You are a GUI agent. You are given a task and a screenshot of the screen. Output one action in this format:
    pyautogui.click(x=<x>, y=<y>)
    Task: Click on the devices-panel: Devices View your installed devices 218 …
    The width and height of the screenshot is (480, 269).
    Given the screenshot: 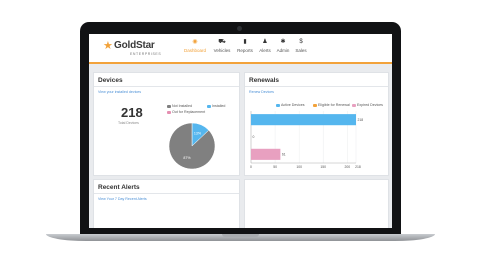 What is the action you would take?
    pyautogui.click(x=166, y=124)
    